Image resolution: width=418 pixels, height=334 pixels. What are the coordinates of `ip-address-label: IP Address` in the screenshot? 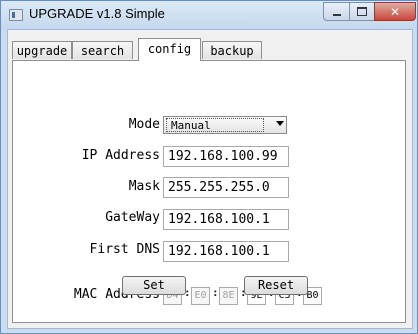 It's located at (120, 155).